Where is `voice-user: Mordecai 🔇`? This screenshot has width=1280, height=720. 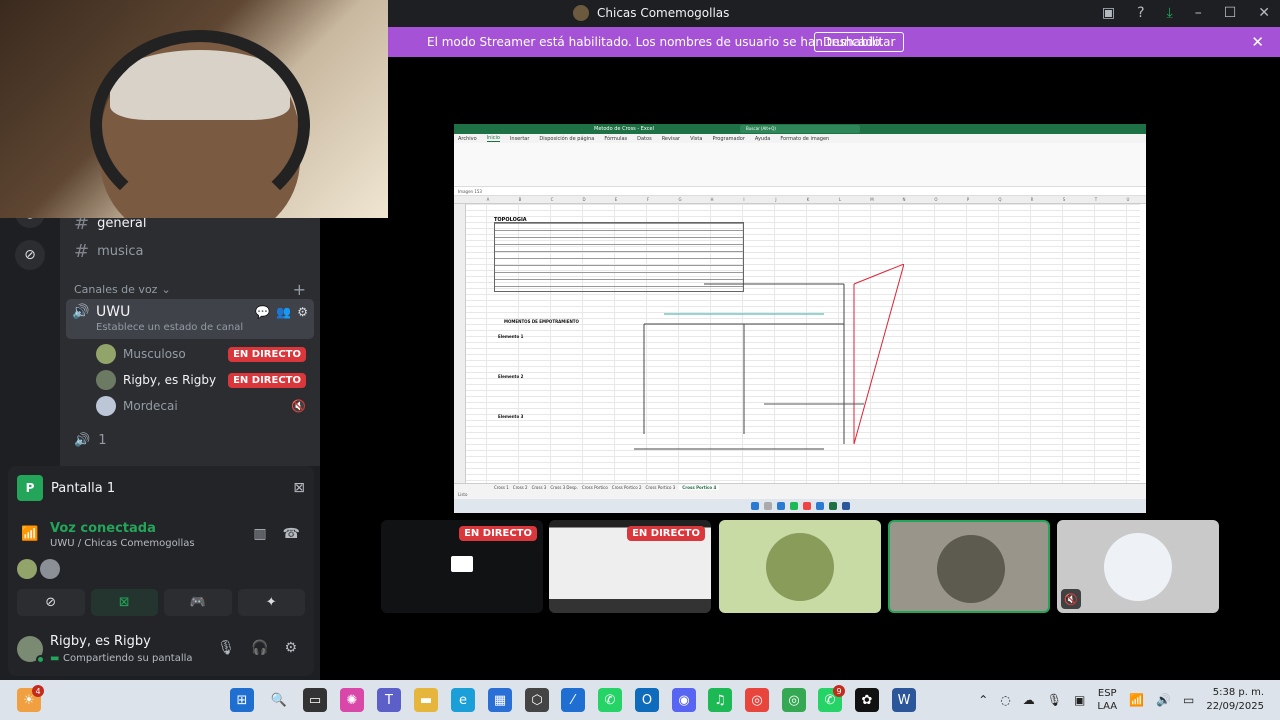
voice-user: Mordecai 🔇 is located at coordinates (201, 406).